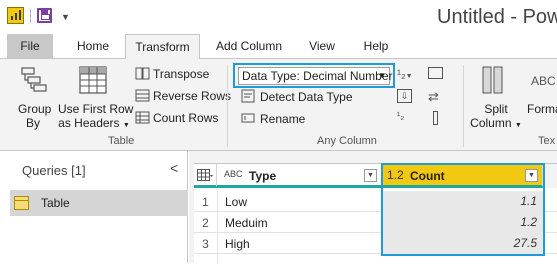 The width and height of the screenshot is (557, 264). I want to click on group-by-label-2: By, so click(33, 123).